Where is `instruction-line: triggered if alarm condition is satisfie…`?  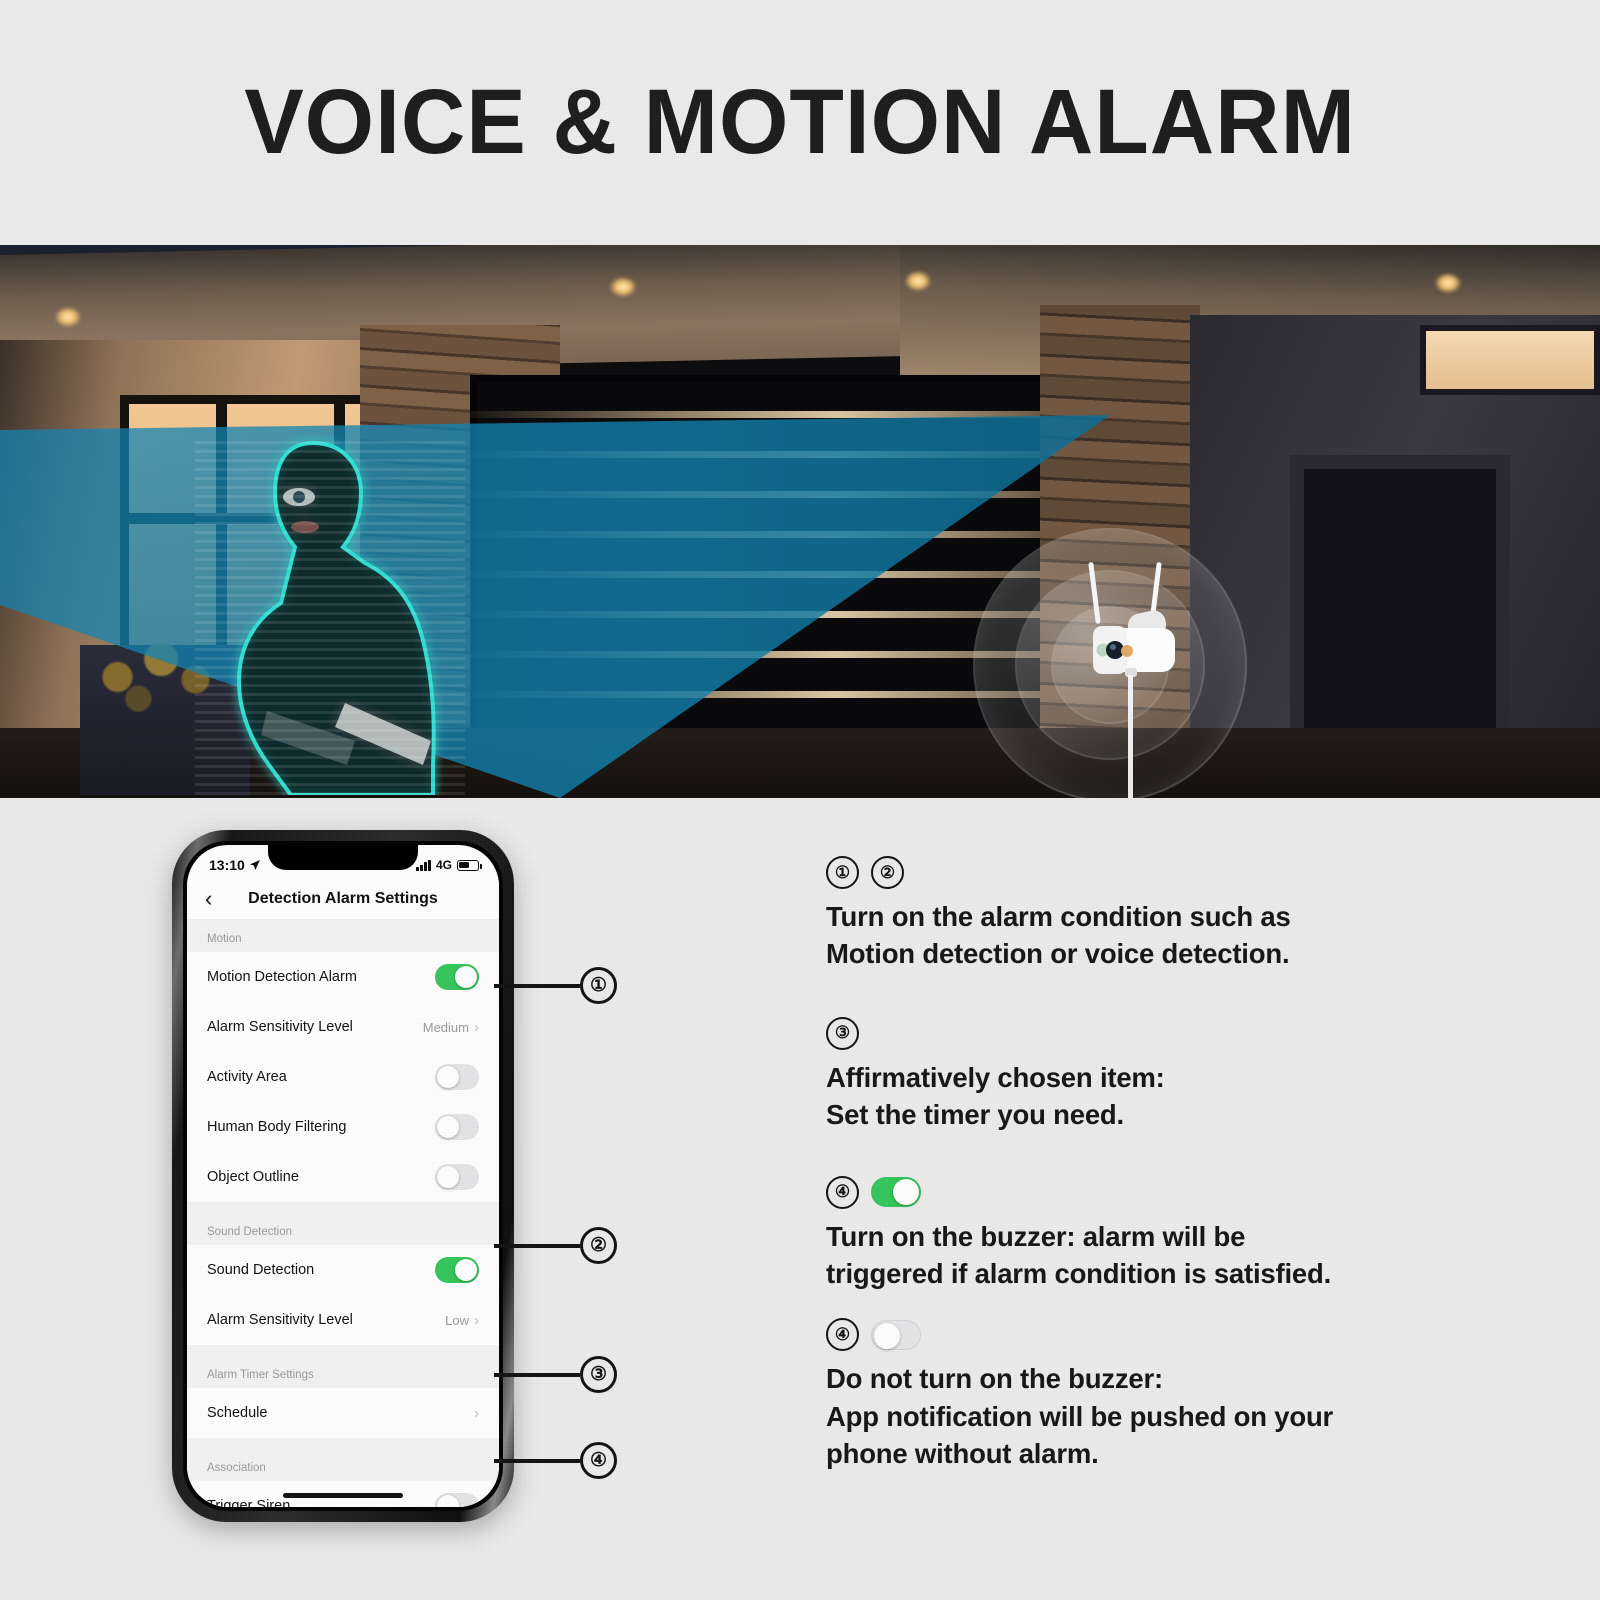
instruction-line: triggered if alarm condition is satisfie… is located at coordinates (1079, 1273).